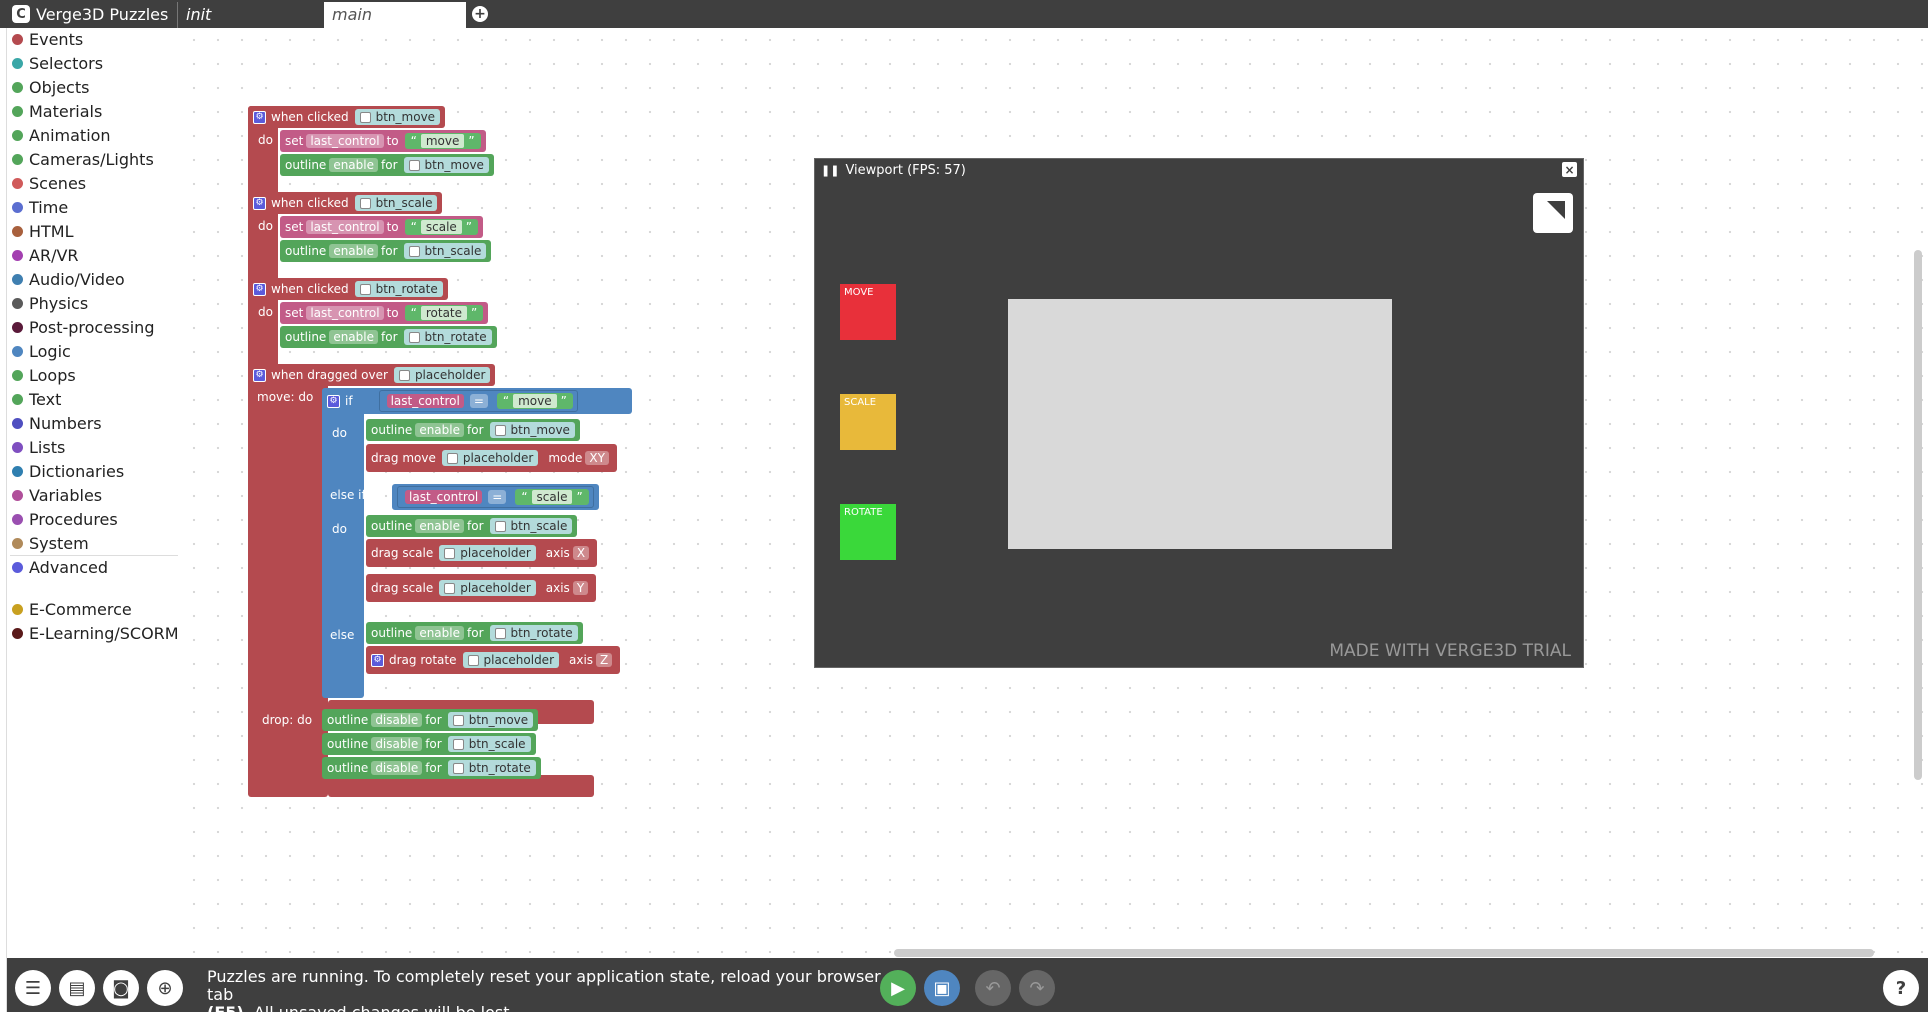  Describe the element at coordinates (429, 744) in the screenshot. I see `outline-block: outline disable for btn_scale` at that location.